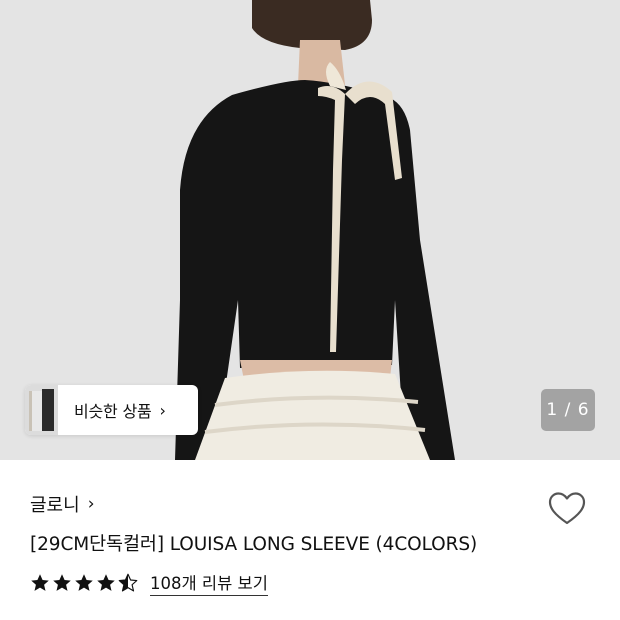 This screenshot has width=620, height=620. Describe the element at coordinates (149, 583) in the screenshot. I see `rating-row: 108개 리뷰 보기` at that location.